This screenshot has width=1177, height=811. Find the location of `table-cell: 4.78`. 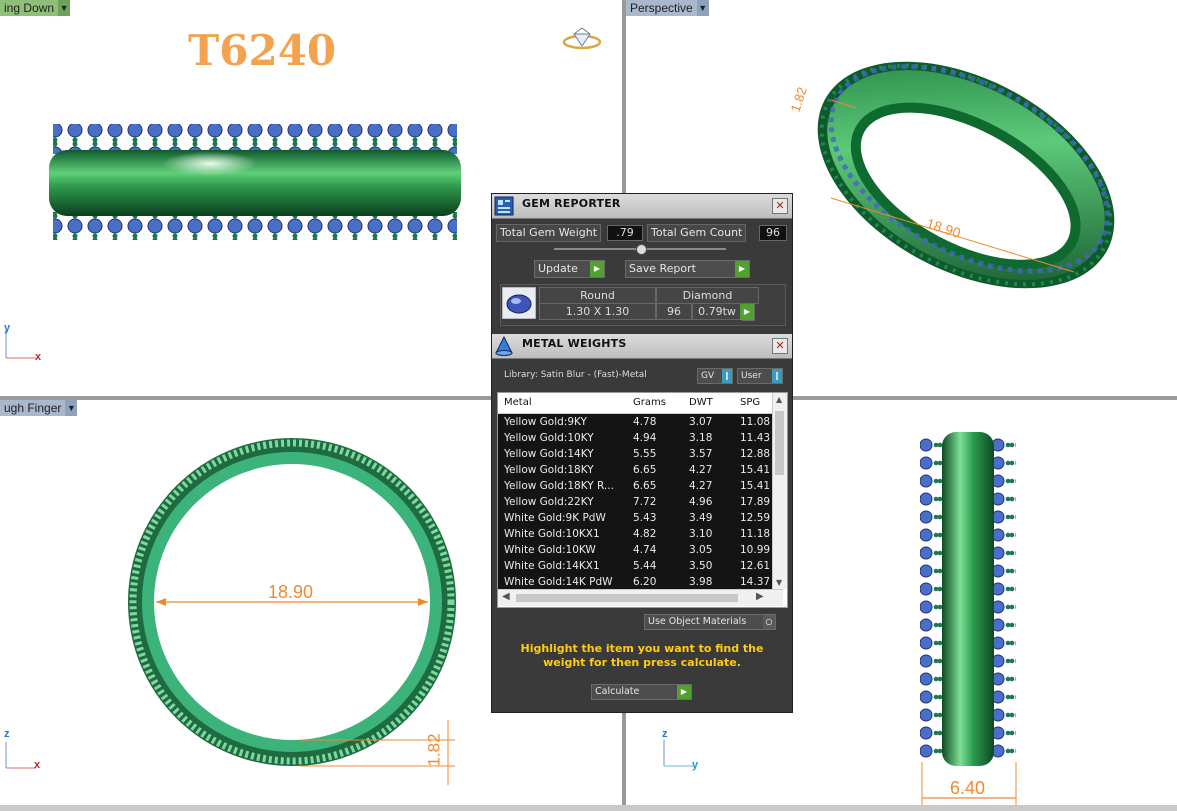

table-cell: 4.78 is located at coordinates (645, 422).